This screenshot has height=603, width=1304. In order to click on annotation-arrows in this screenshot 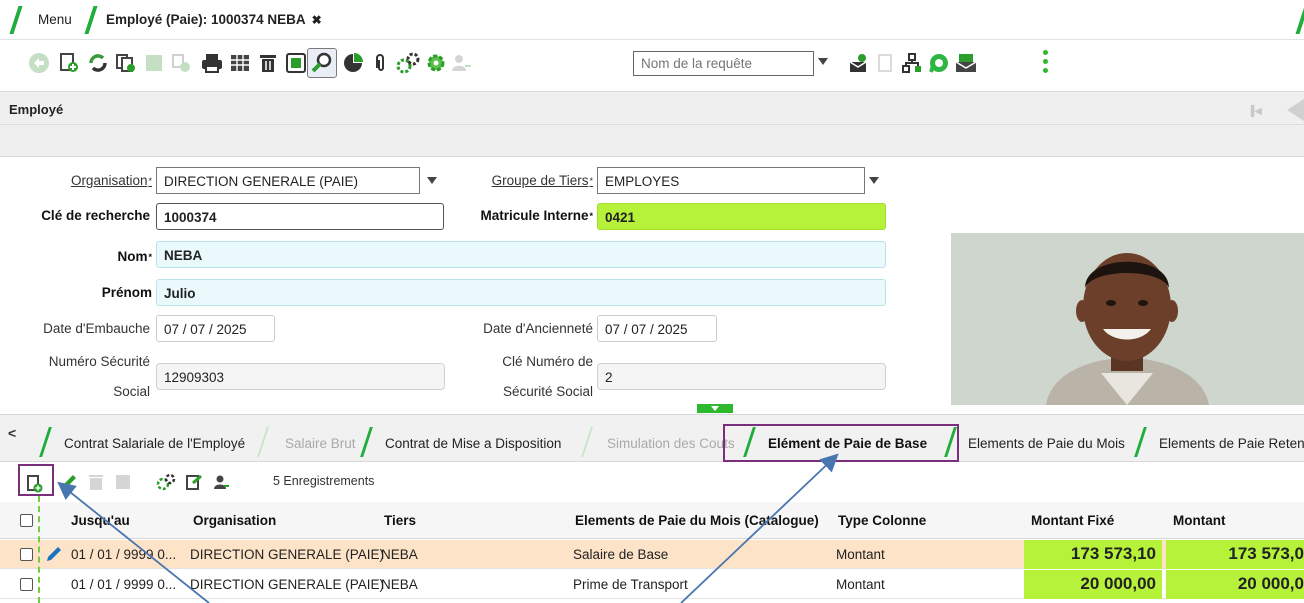, I will do `click(448, 528)`.